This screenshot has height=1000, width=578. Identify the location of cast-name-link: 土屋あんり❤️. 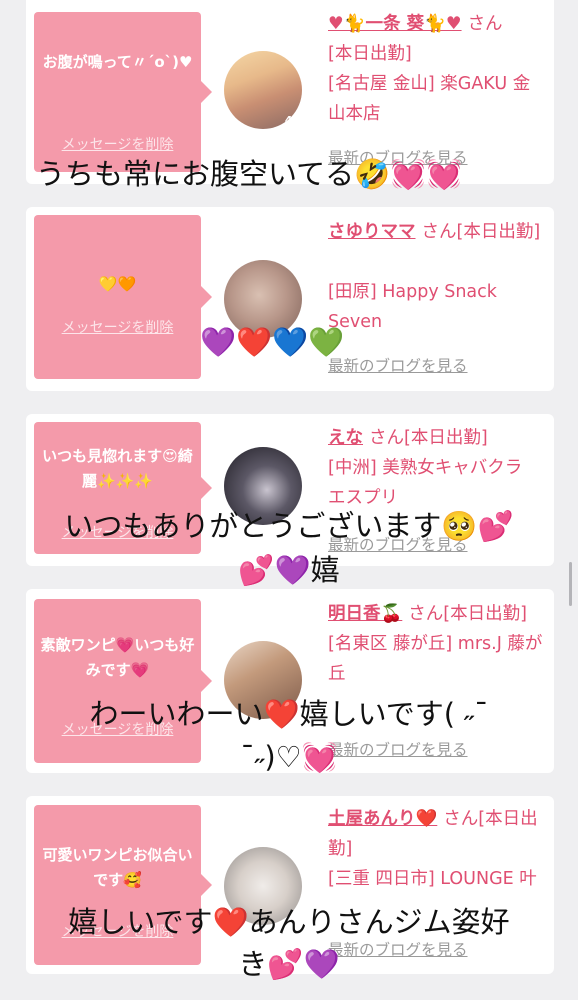
(382, 819).